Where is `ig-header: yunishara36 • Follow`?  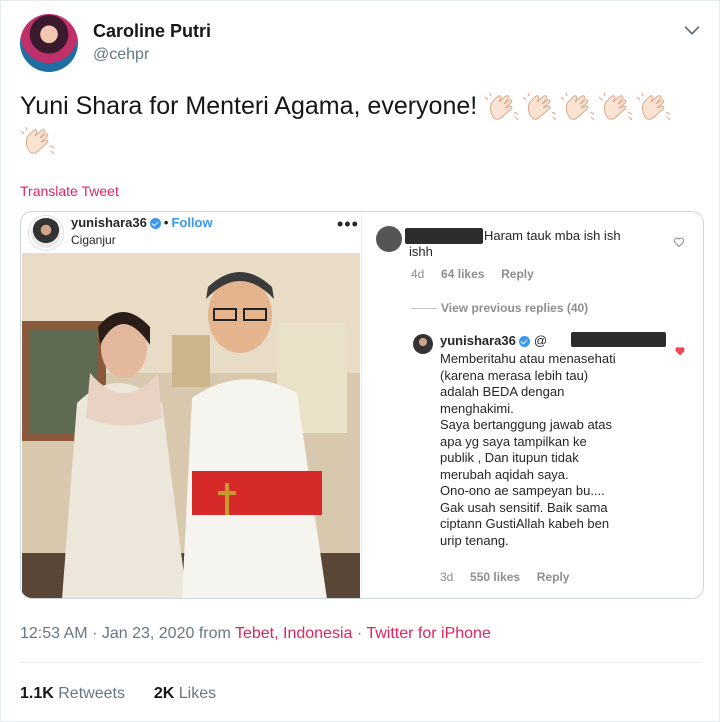
ig-header: yunishara36 • Follow is located at coordinates (142, 222).